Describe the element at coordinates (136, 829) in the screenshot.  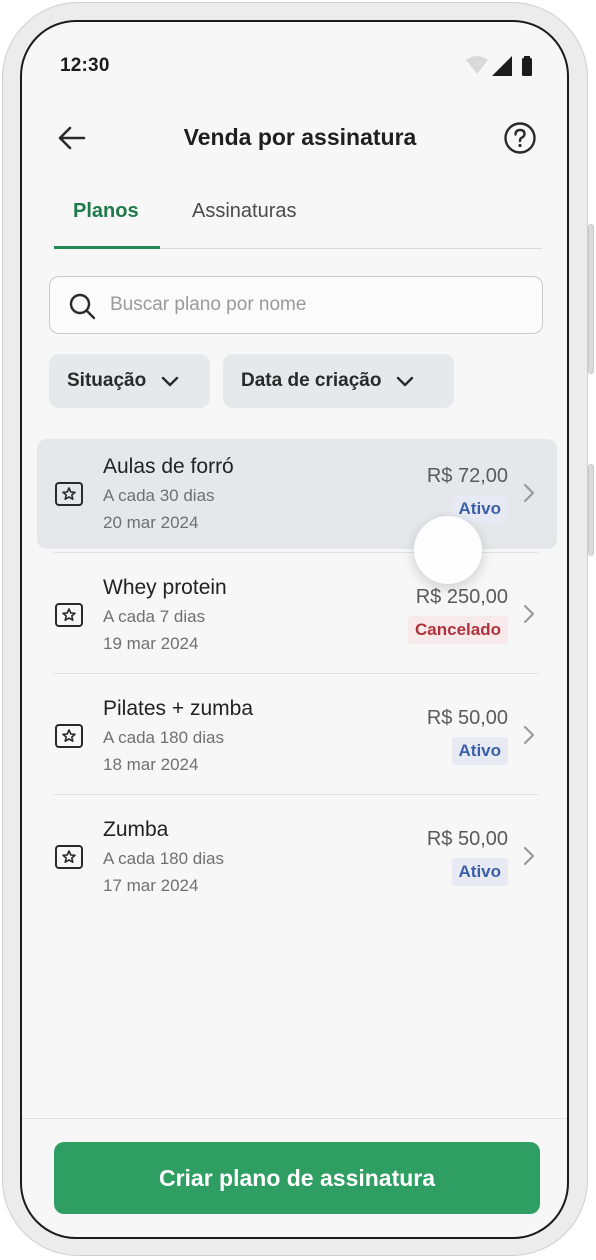
I see `plan-name: Zumba` at that location.